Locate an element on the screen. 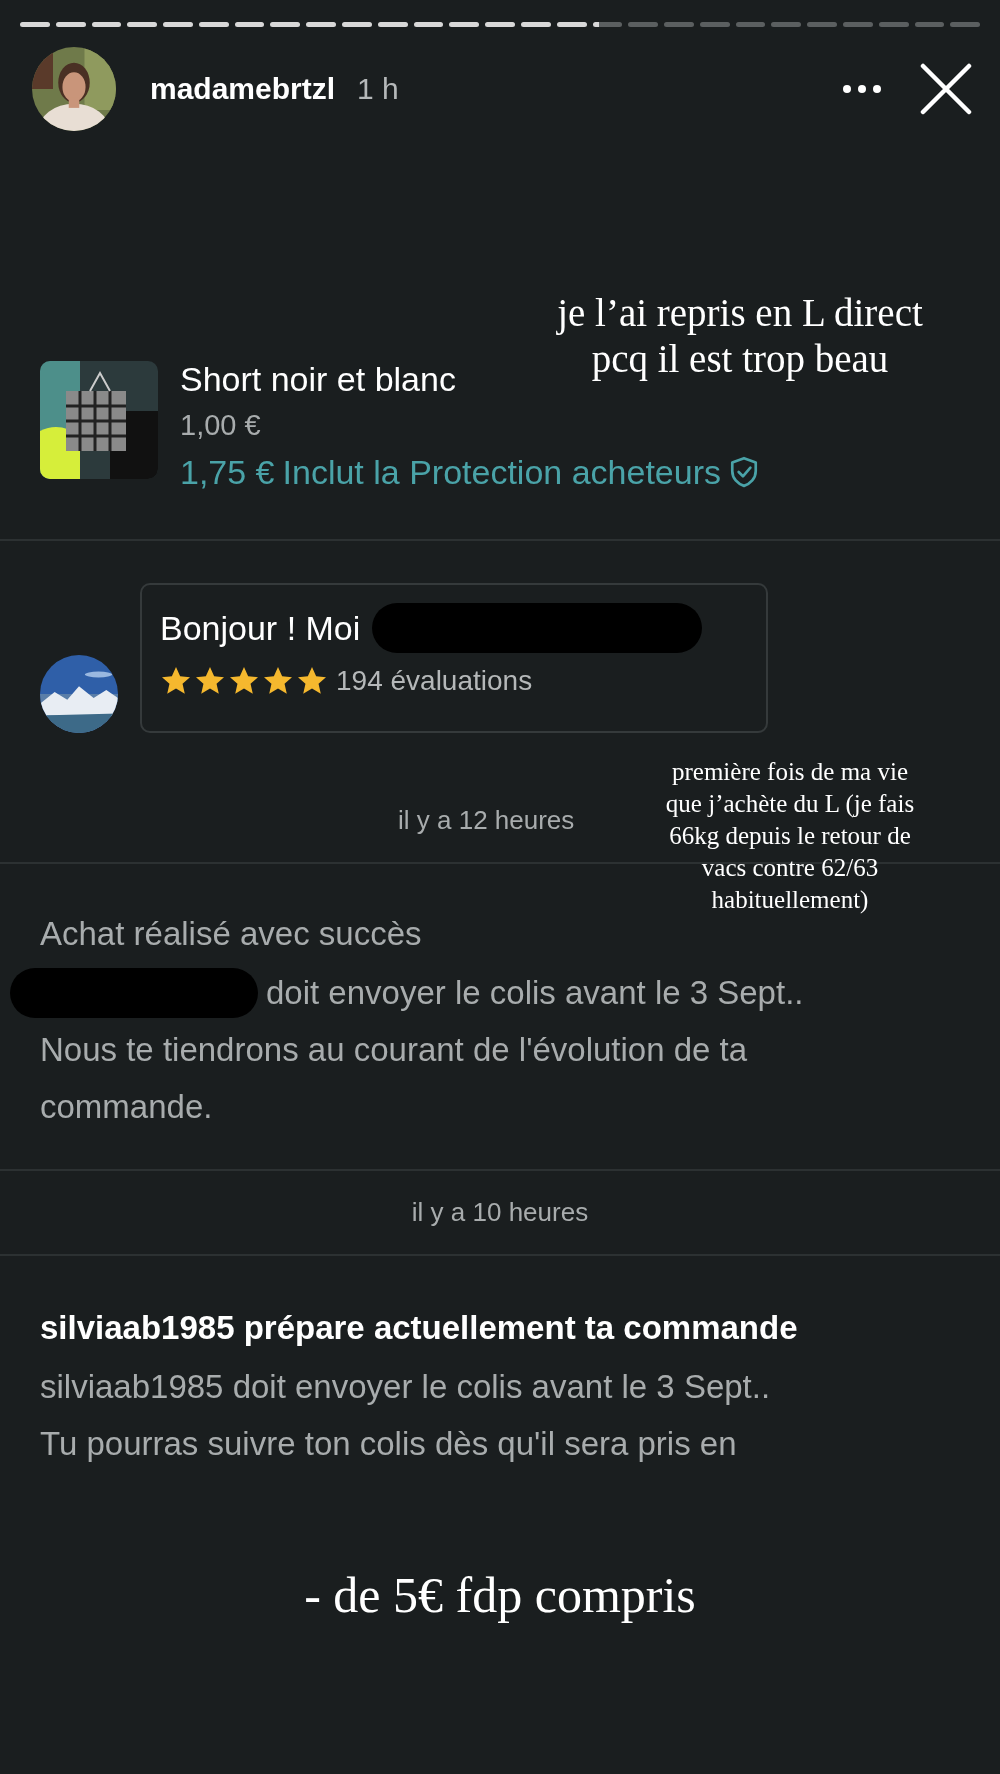 The image size is (1000, 1774). story-caption: première fois de ma vie que j’achète du L (je fais 66kg depuis le retour de vacs contre 62/63 habituellement) is located at coordinates (790, 836).